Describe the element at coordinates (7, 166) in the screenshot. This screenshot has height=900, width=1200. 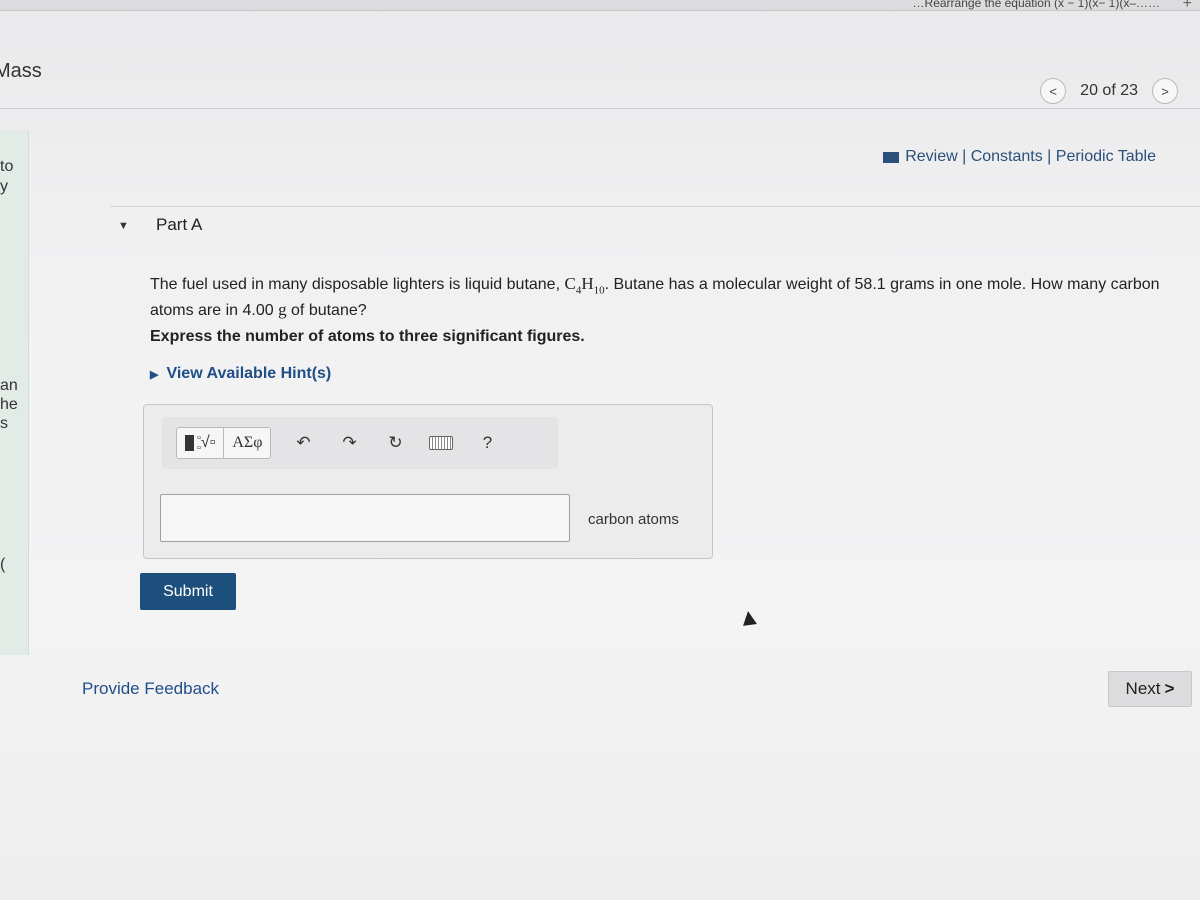
I see `sidebar-text-fragment: to` at that location.